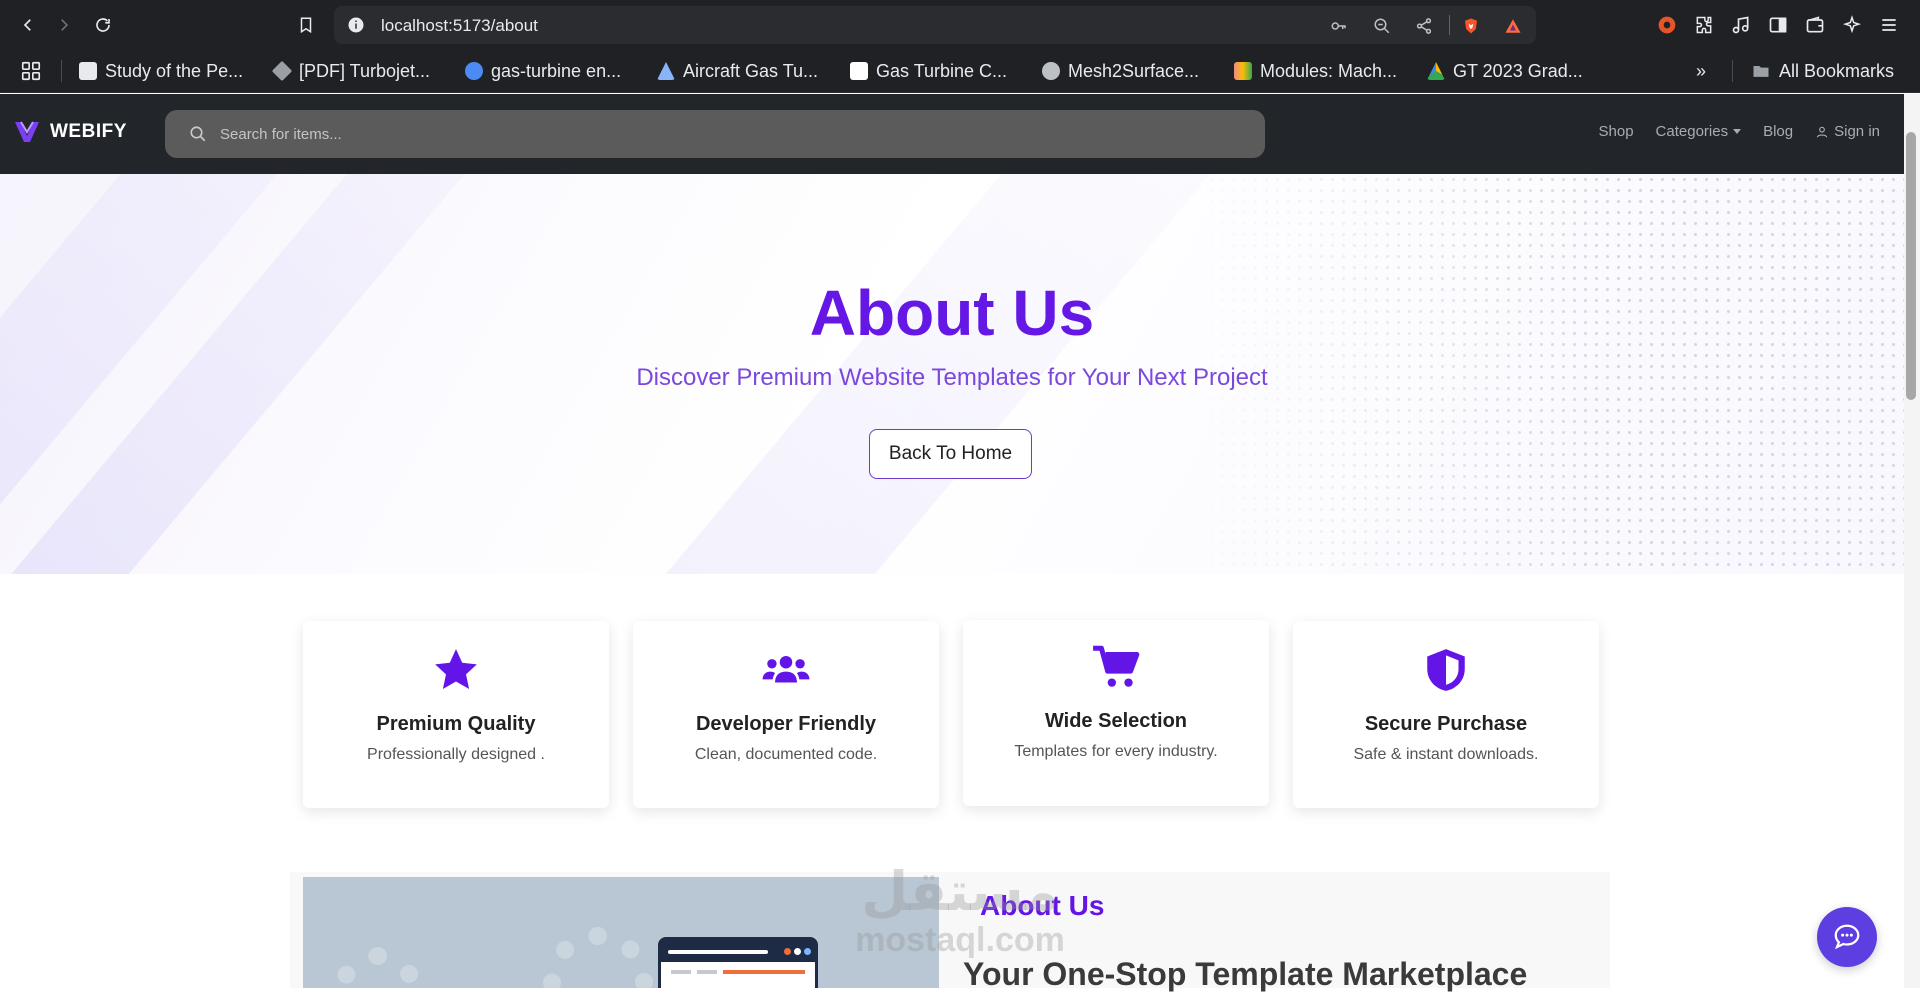 The height and width of the screenshot is (993, 1920). What do you see at coordinates (1857, 131) in the screenshot?
I see `signin-label: Sign in` at bounding box center [1857, 131].